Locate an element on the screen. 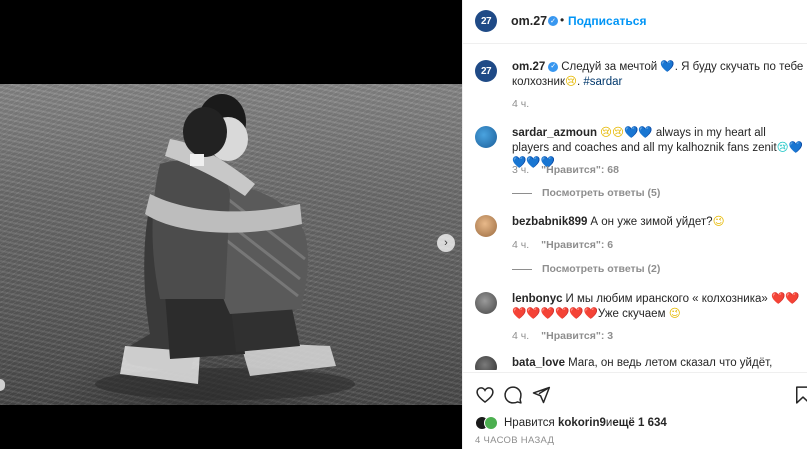 The height and width of the screenshot is (449, 807). caption-hashtag: #sardar is located at coordinates (602, 82).